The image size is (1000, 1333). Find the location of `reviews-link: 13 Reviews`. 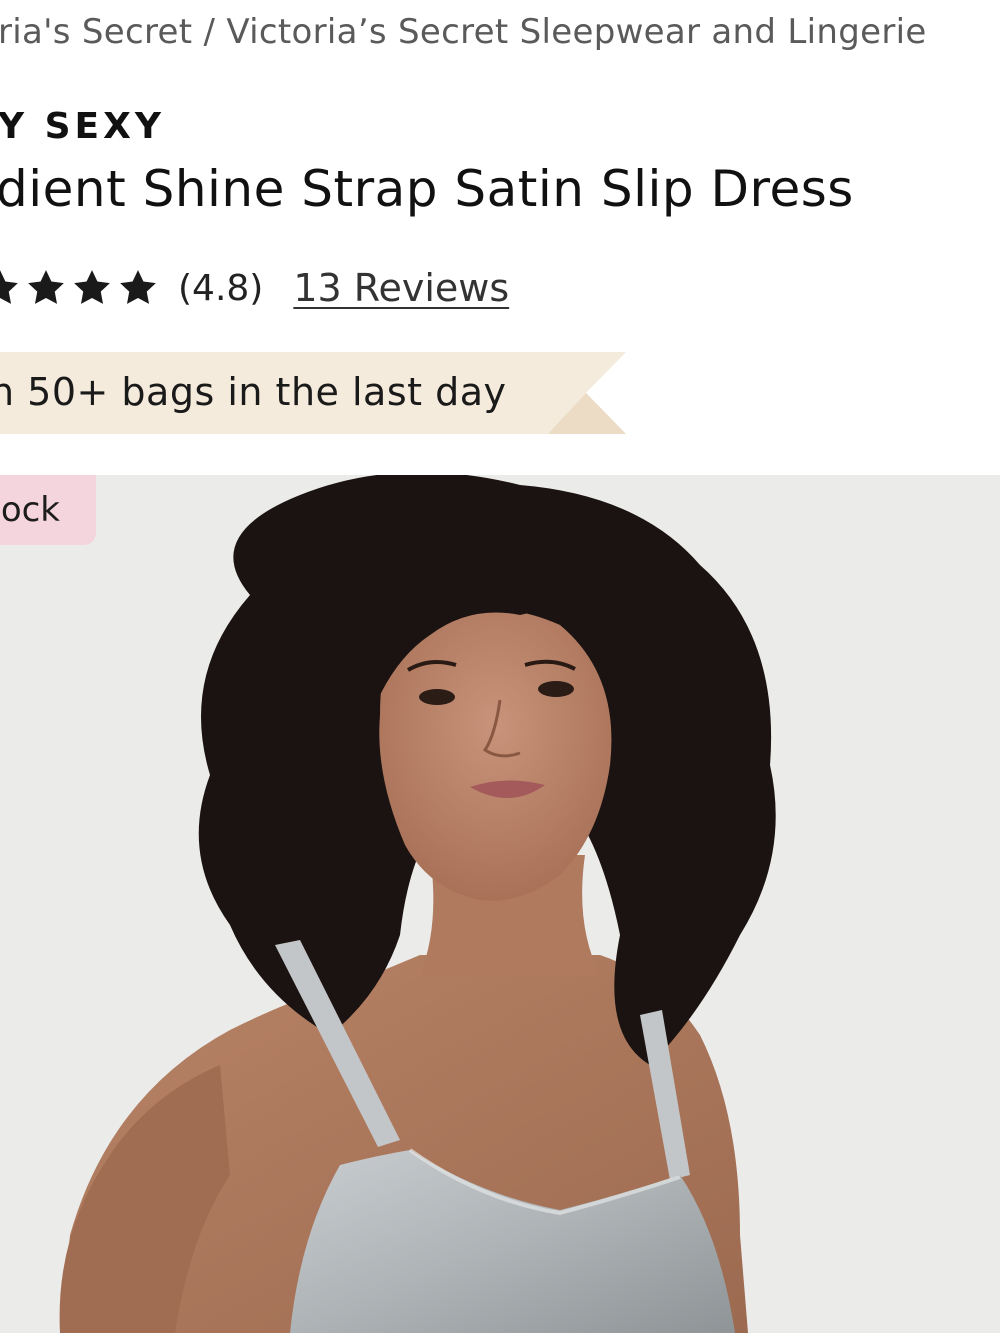

reviews-link: 13 Reviews is located at coordinates (401, 288).